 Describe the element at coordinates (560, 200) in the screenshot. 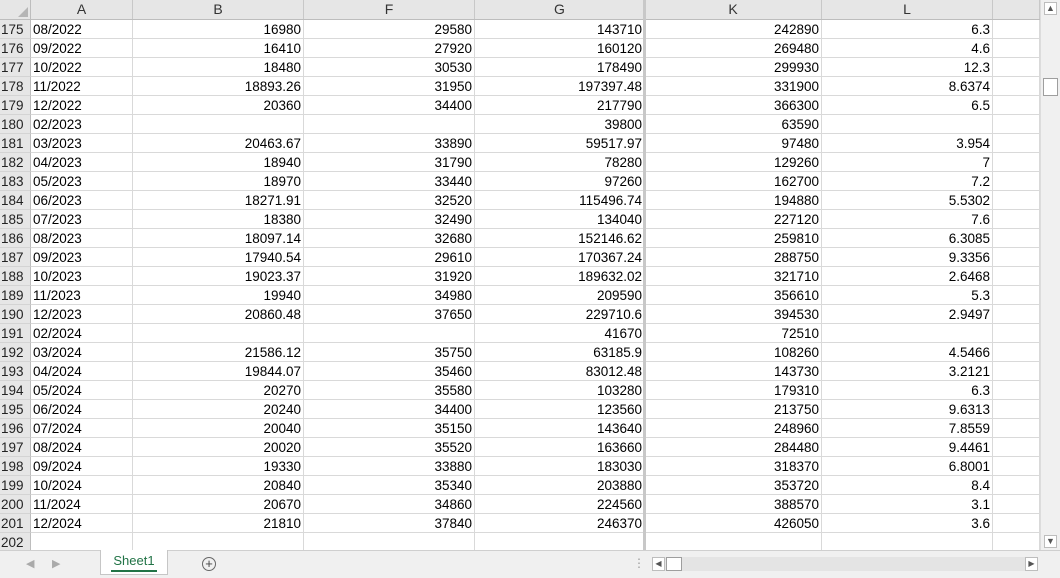

I see `cell-g: 115496.74` at that location.